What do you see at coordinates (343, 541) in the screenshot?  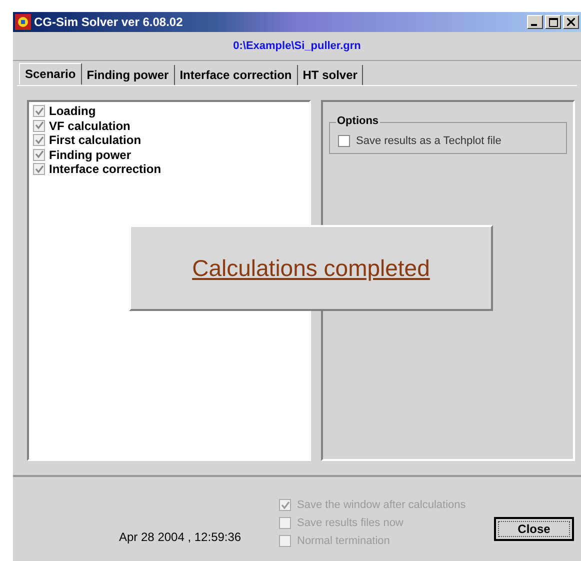 I see `option-label: Normal termination` at bounding box center [343, 541].